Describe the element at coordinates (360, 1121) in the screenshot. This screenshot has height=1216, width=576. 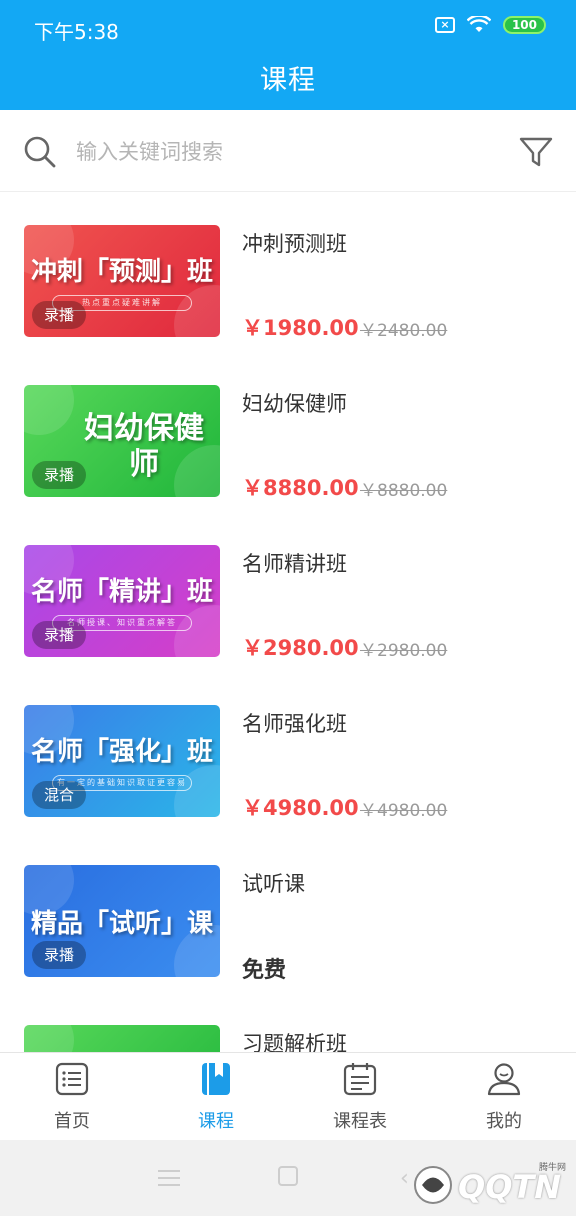
I see `tab-label: 课程表` at that location.